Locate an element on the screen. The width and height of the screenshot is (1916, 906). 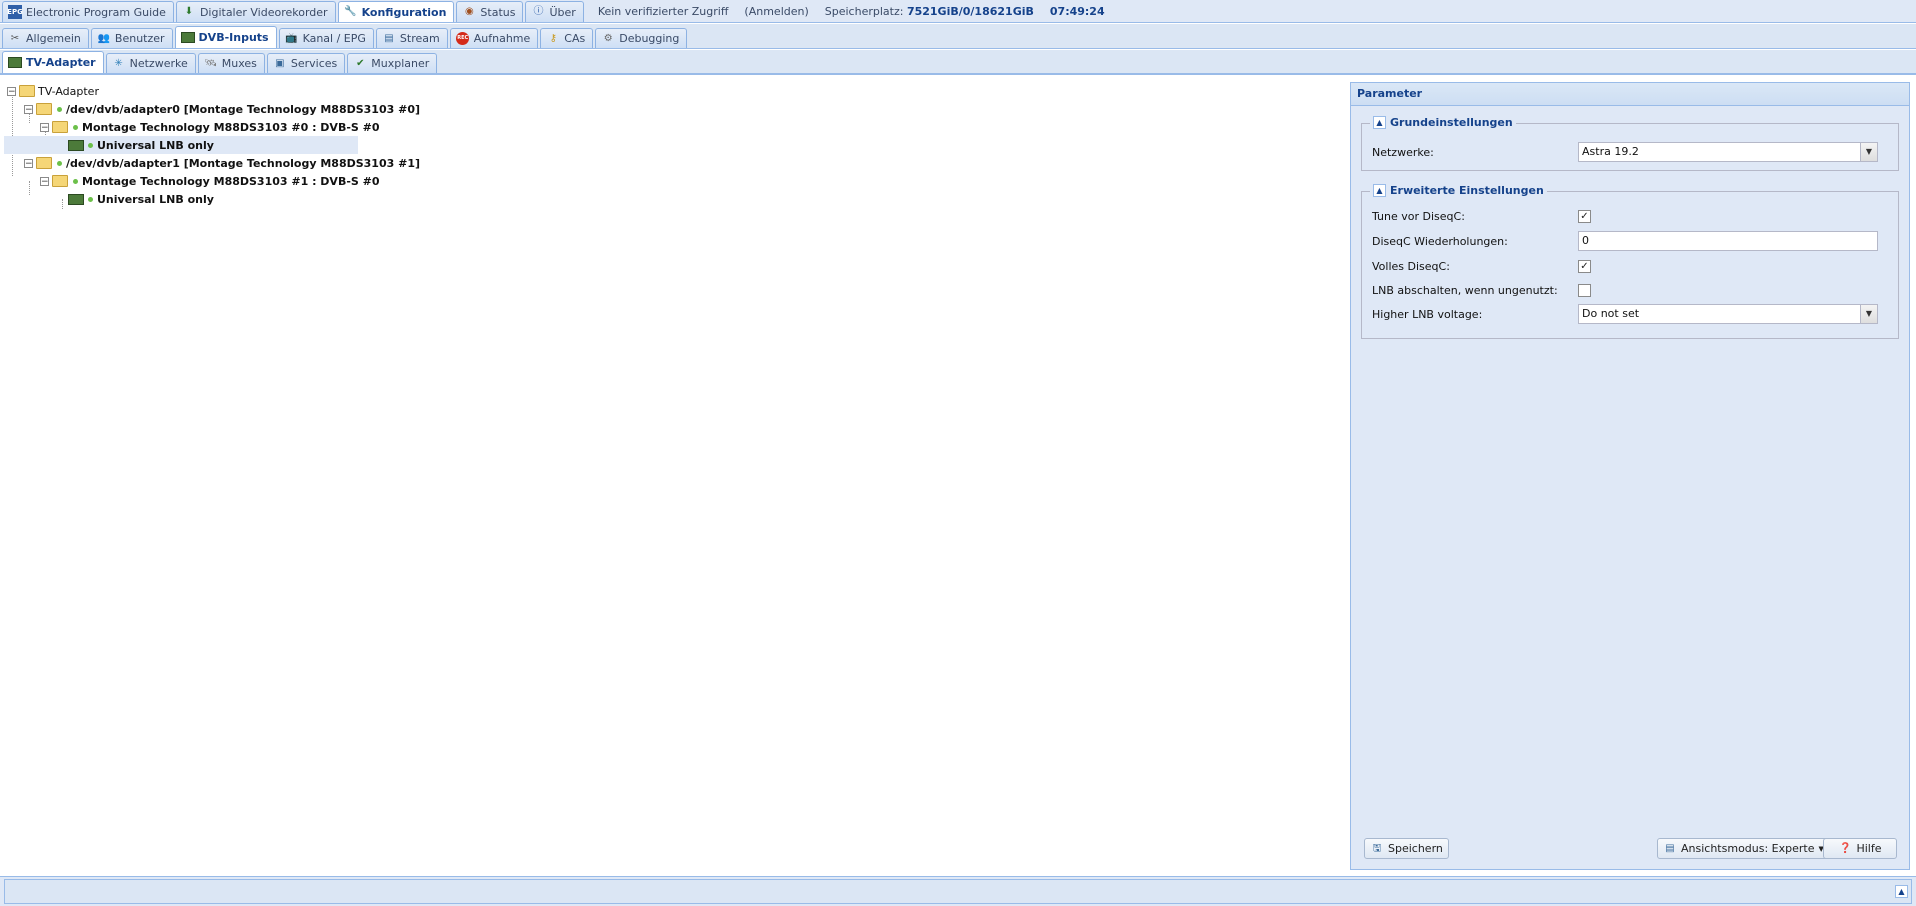
tab-recording: REC Aufnahme is located at coordinates (494, 38).